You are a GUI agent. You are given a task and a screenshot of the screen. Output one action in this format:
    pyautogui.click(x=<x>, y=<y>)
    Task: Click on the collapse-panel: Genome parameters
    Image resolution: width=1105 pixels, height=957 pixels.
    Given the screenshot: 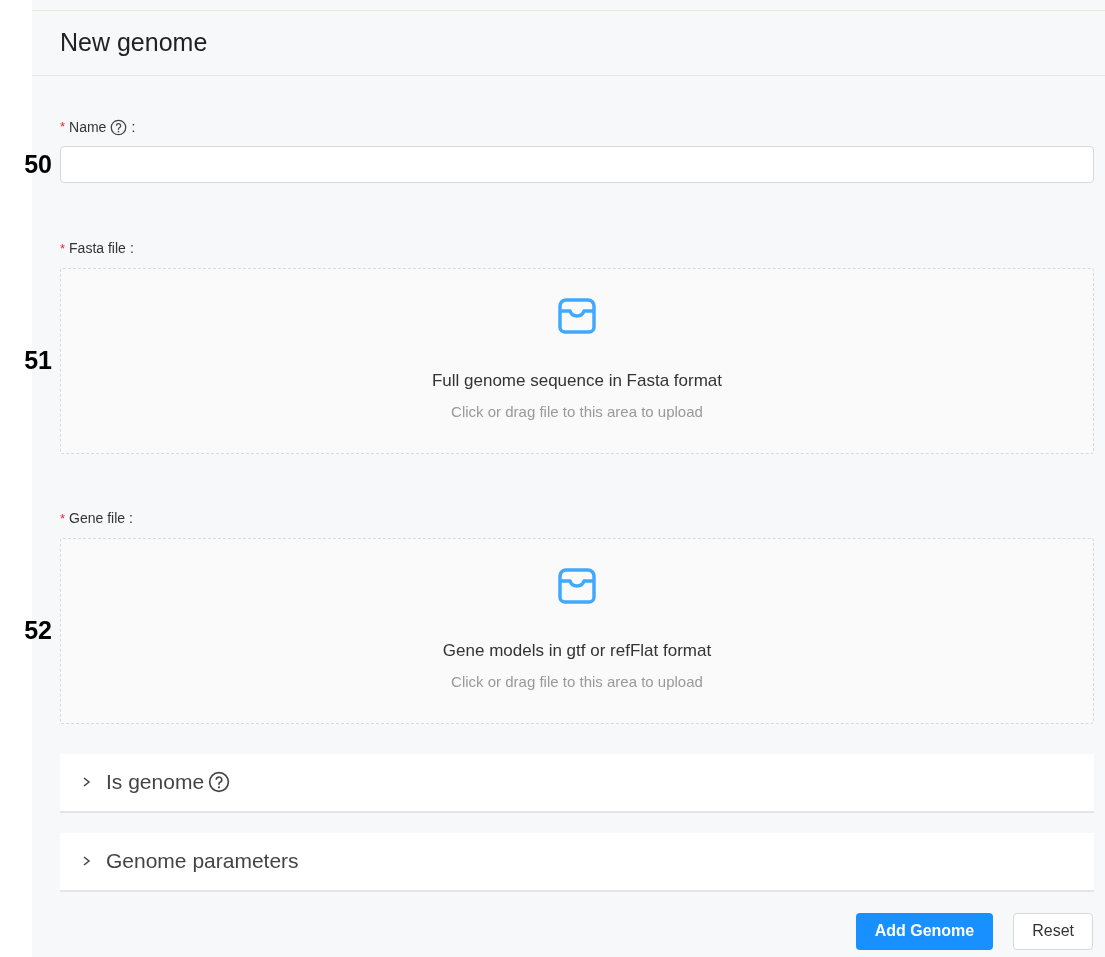 What is the action you would take?
    pyautogui.click(x=577, y=862)
    